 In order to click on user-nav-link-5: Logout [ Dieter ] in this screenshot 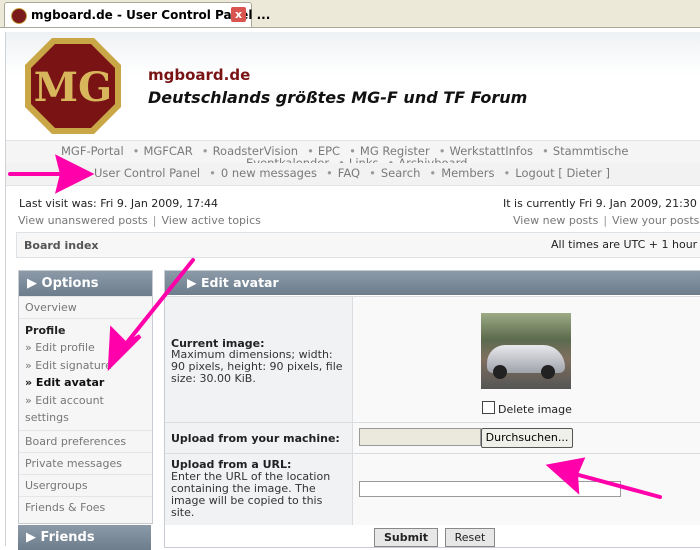, I will do `click(562, 173)`.